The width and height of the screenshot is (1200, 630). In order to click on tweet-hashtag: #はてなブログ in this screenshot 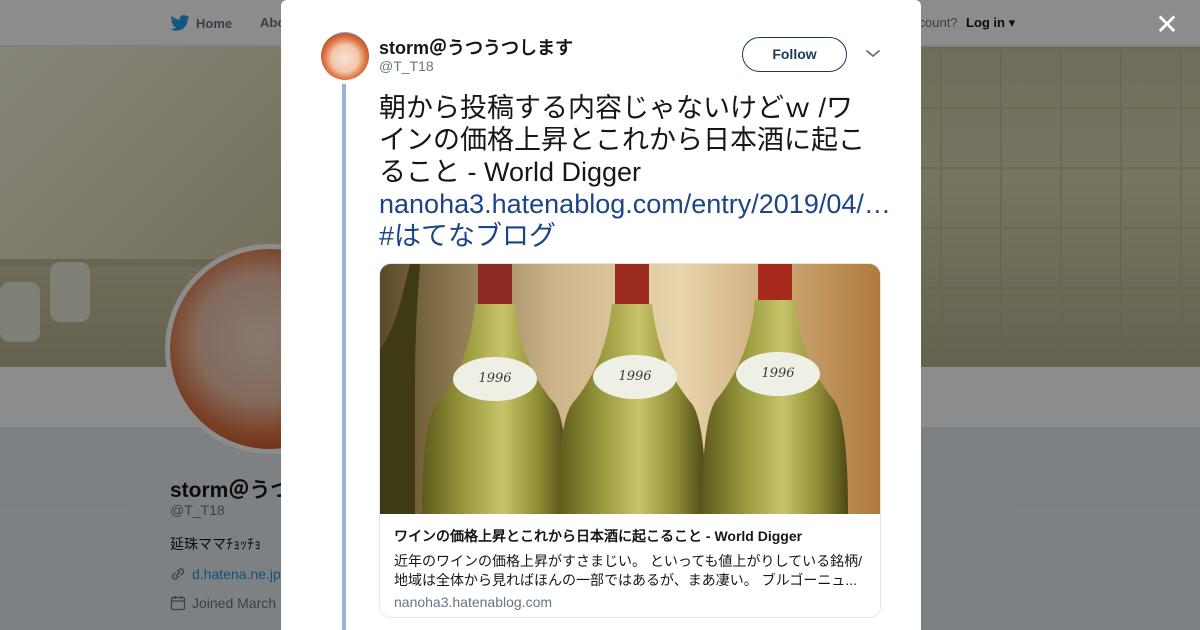, I will do `click(467, 236)`.